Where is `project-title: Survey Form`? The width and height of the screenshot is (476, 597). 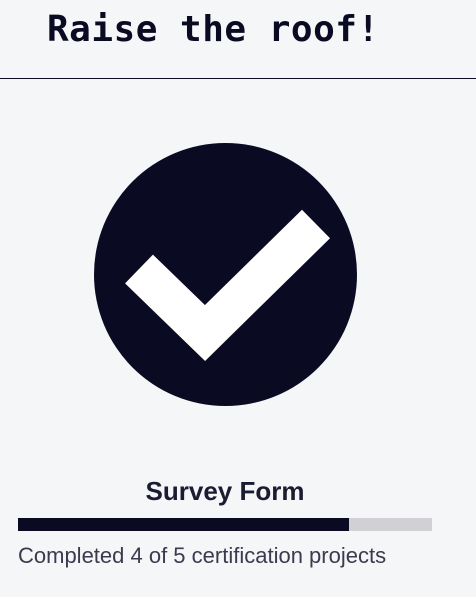
project-title: Survey Form is located at coordinates (225, 491).